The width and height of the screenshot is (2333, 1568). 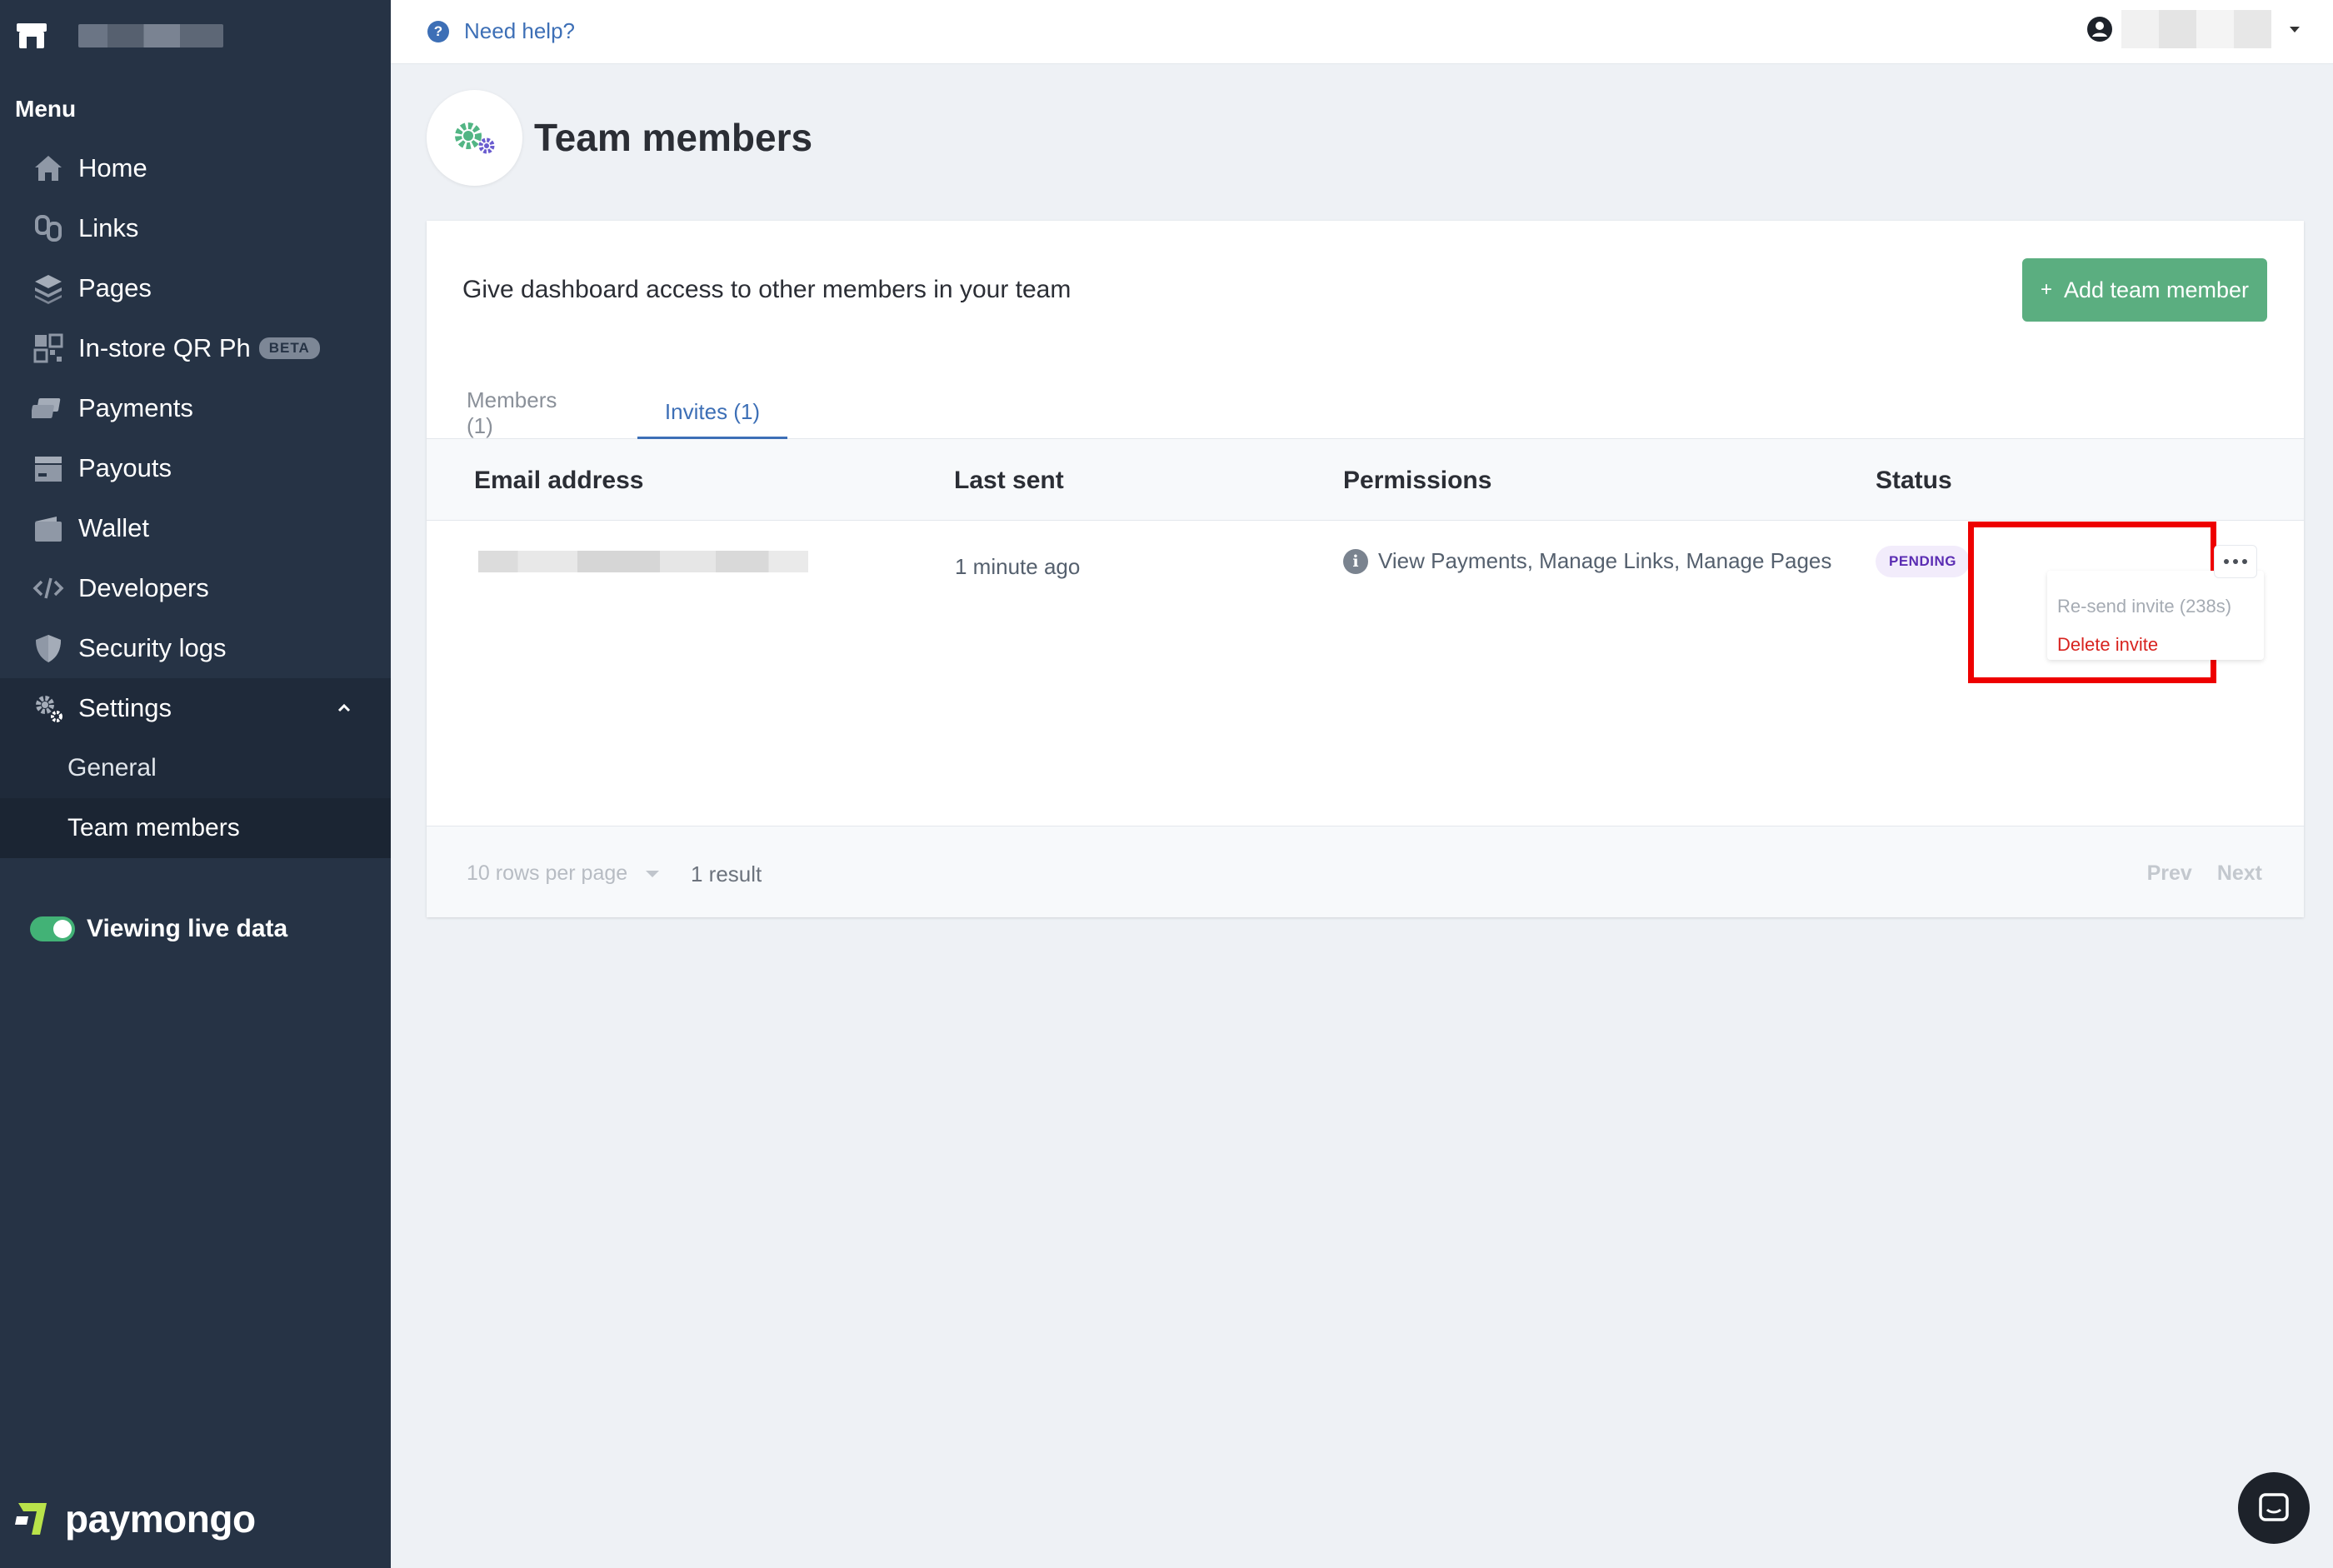 What do you see at coordinates (2204, 873) in the screenshot?
I see `pagination: Prev Next` at bounding box center [2204, 873].